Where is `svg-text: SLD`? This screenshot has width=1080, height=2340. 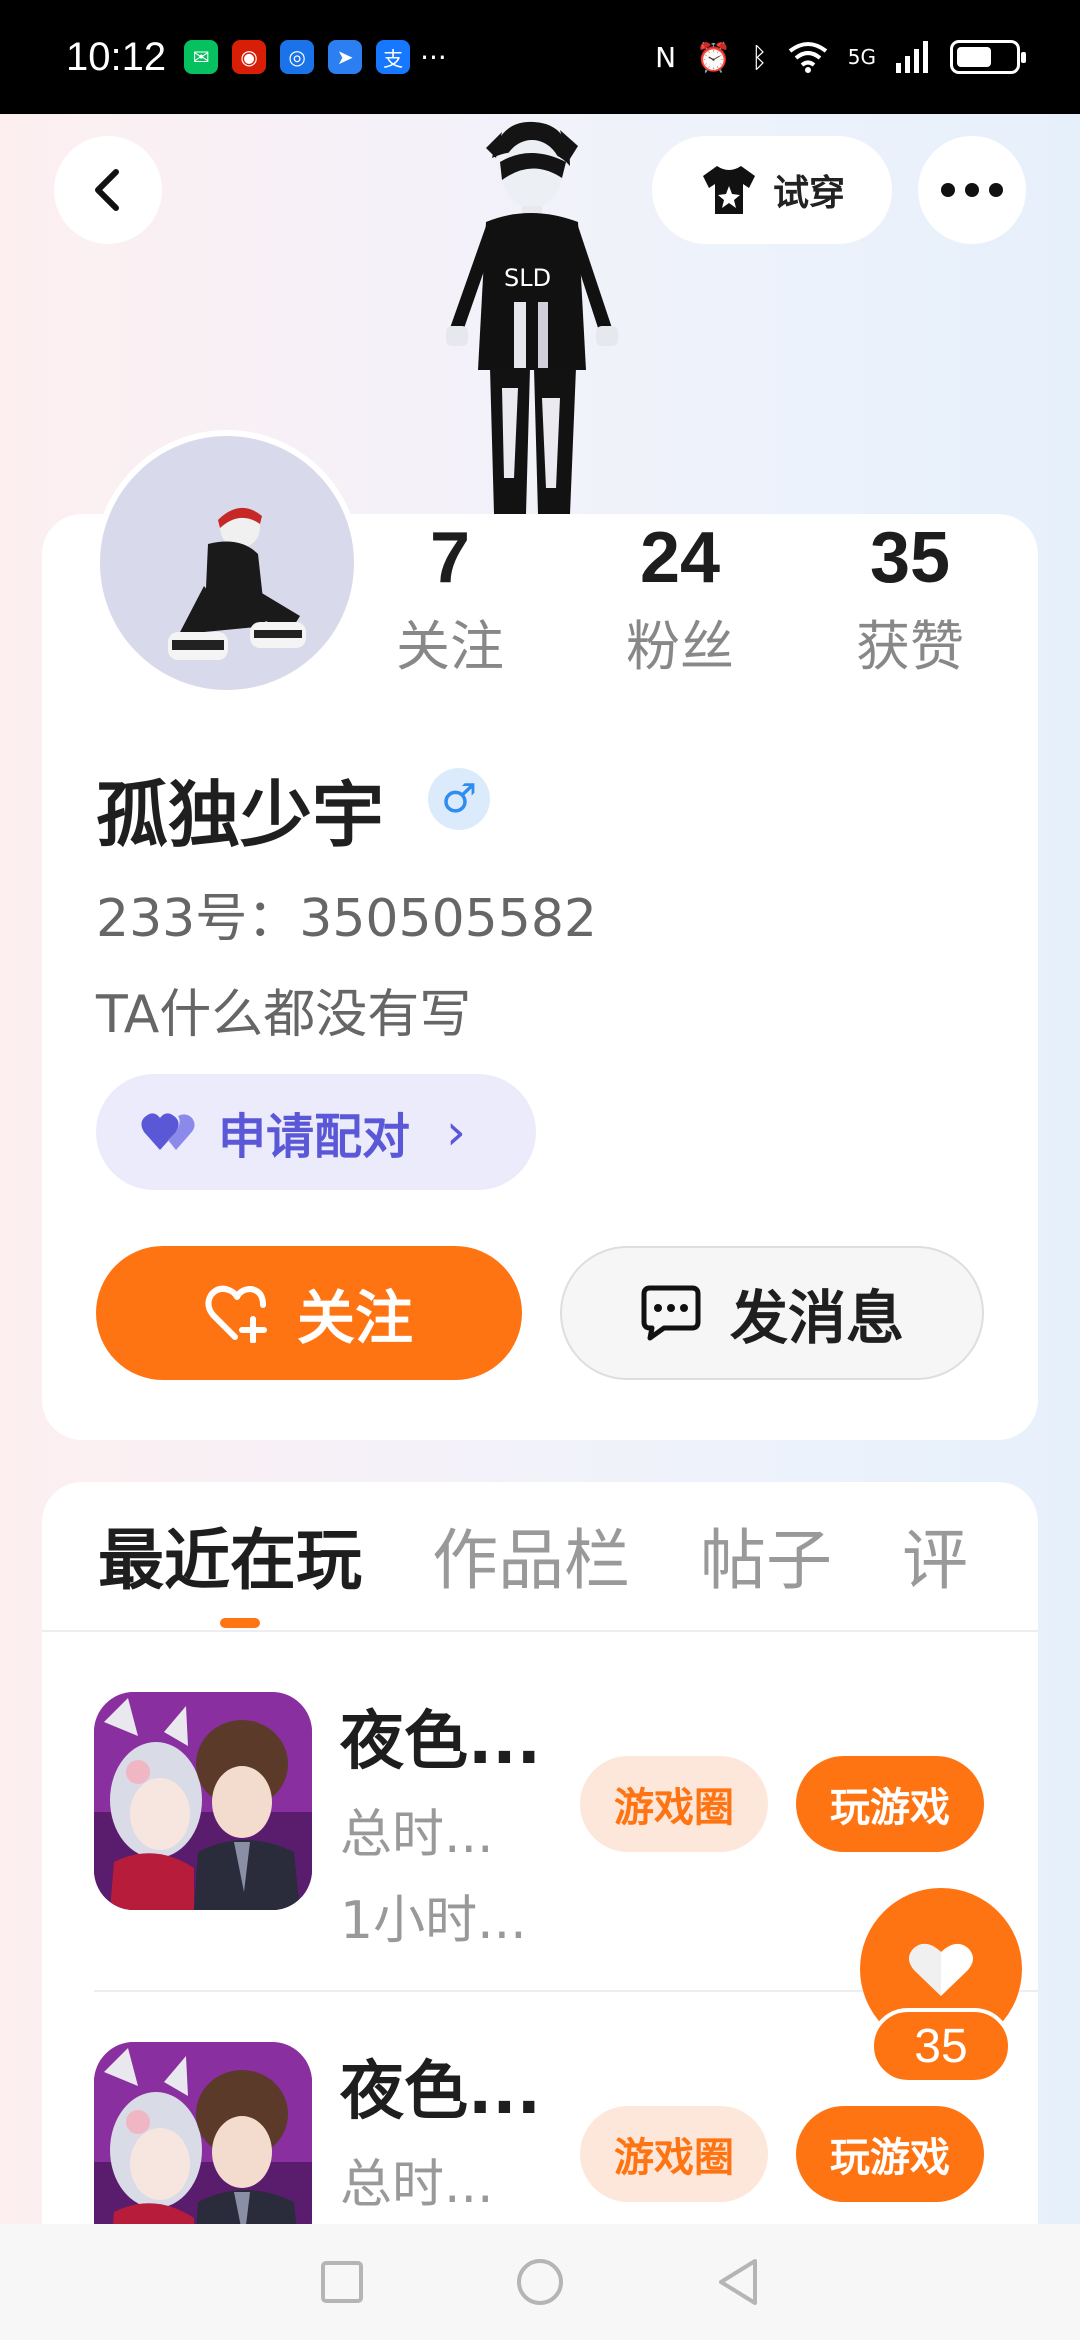
svg-text: SLD is located at coordinates (527, 278).